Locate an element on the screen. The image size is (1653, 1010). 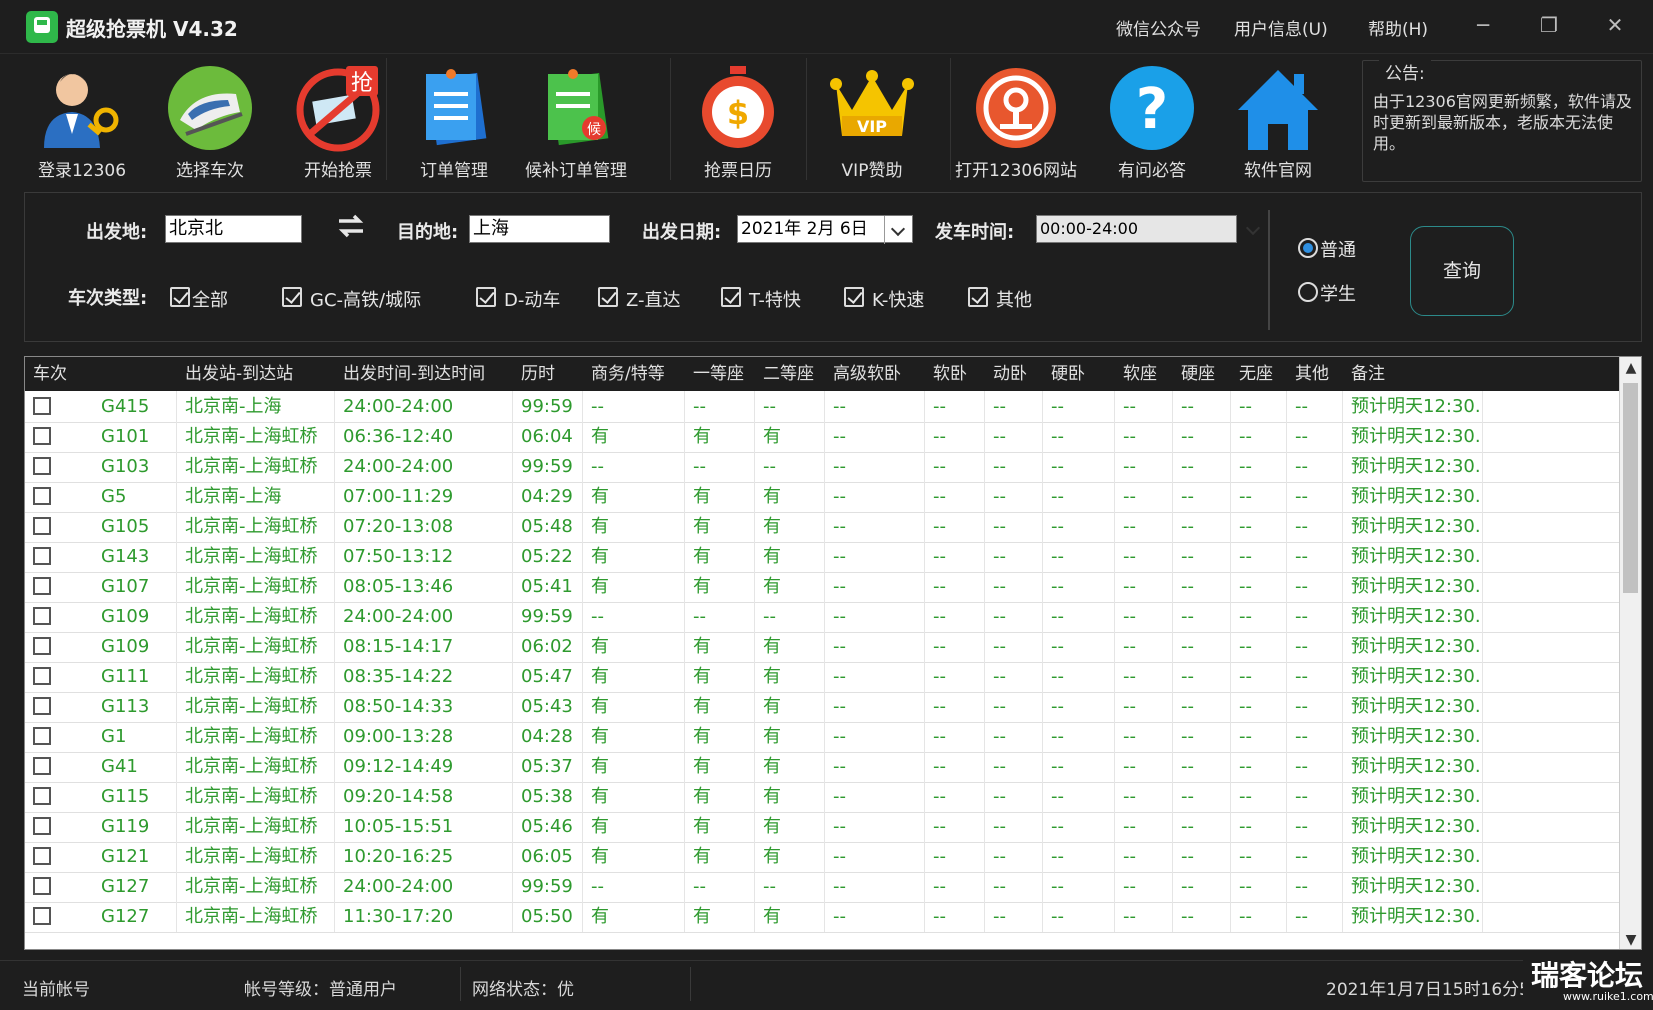
type-z-checkbox is located at coordinates (608, 297).